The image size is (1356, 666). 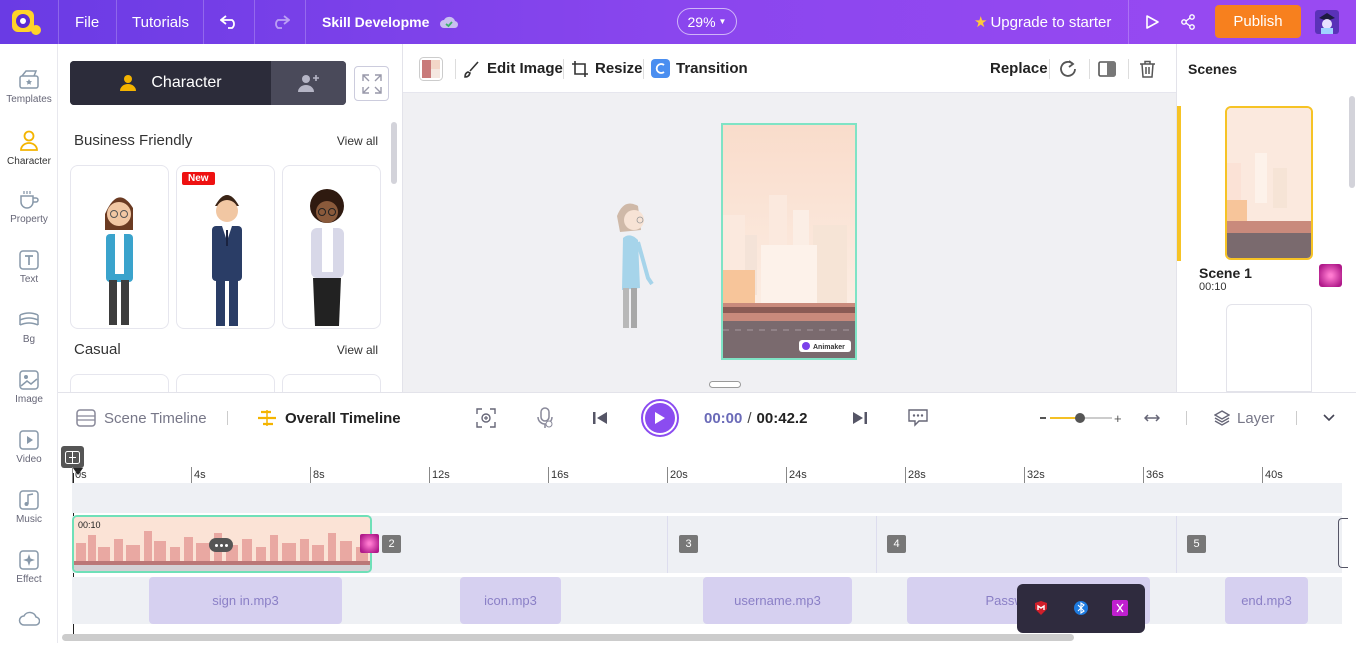 I want to click on zoom-in-icon: +, so click(x=1118, y=418).